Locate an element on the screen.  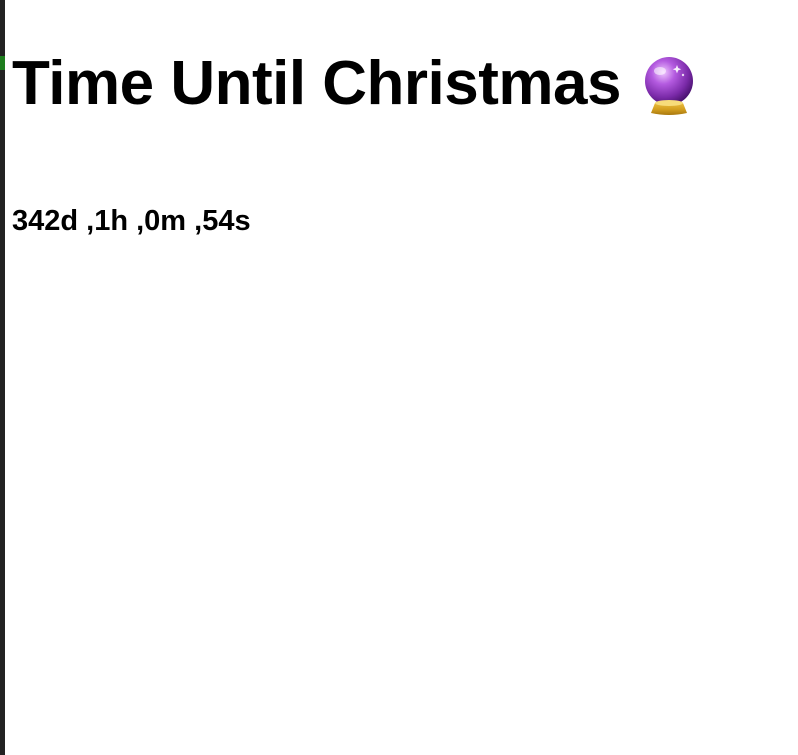
crystal-ball-icon is located at coordinates (669, 86).